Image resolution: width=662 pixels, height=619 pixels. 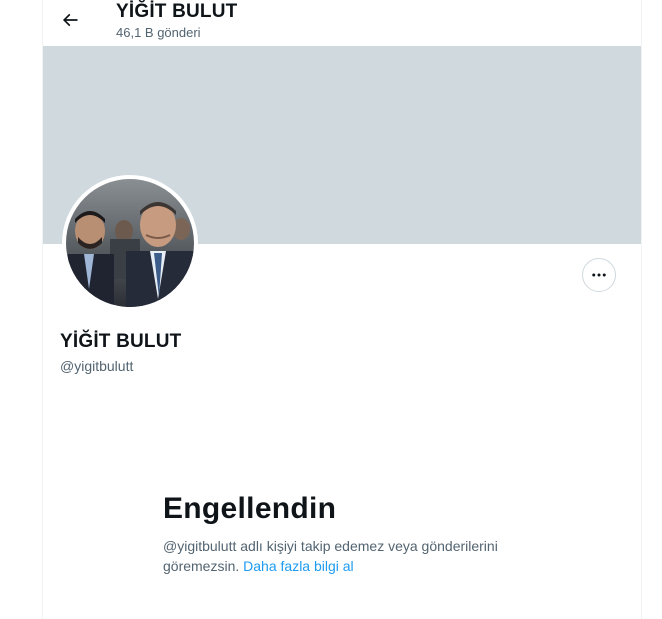 What do you see at coordinates (97, 366) in the screenshot?
I see `profile-handle: @yigitbulutt` at bounding box center [97, 366].